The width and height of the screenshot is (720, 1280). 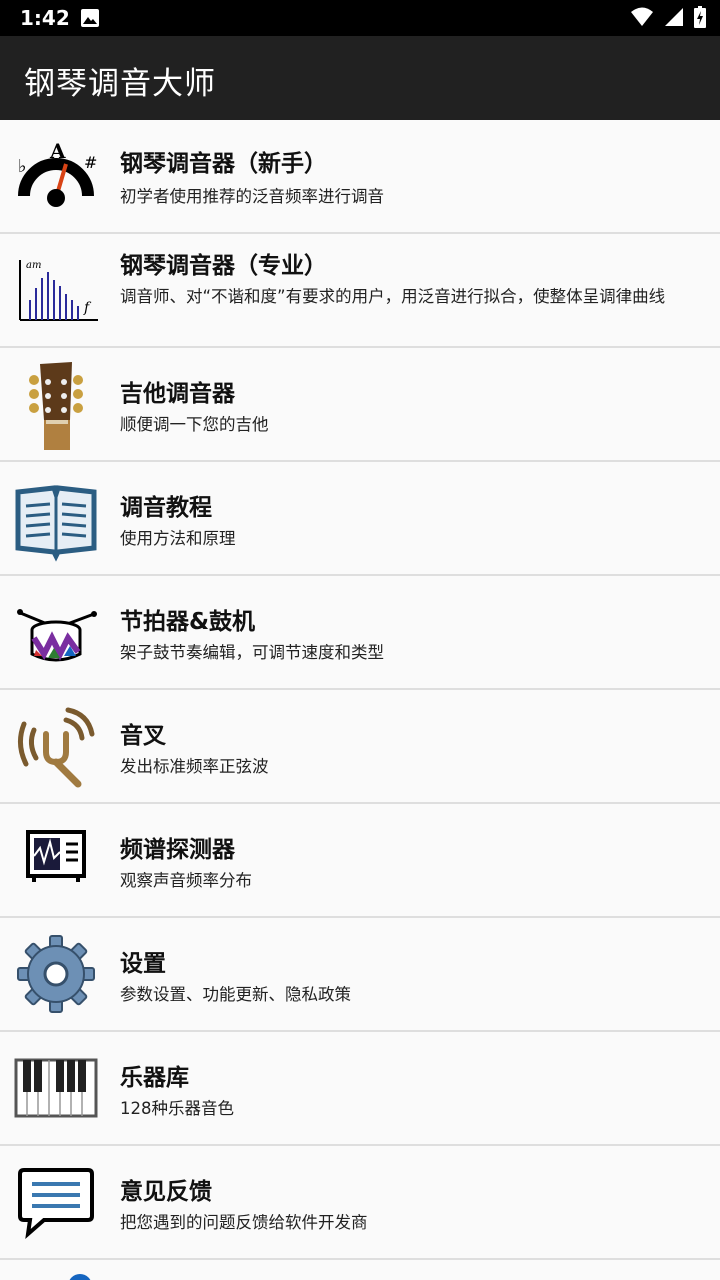 What do you see at coordinates (56, 1088) in the screenshot?
I see `piano-keys-icon` at bounding box center [56, 1088].